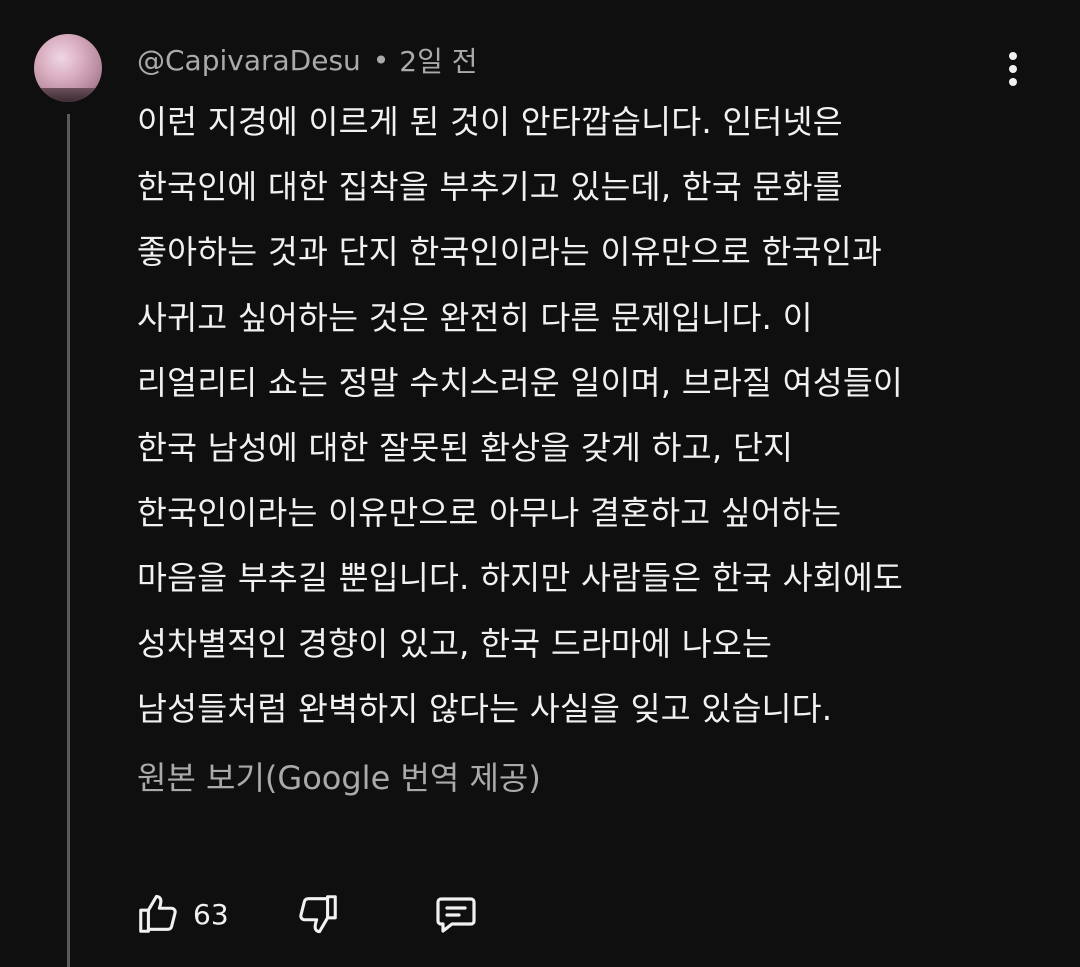 The height and width of the screenshot is (967, 1080). Describe the element at coordinates (249, 60) in the screenshot. I see `author-name: @CapivaraDesu` at that location.